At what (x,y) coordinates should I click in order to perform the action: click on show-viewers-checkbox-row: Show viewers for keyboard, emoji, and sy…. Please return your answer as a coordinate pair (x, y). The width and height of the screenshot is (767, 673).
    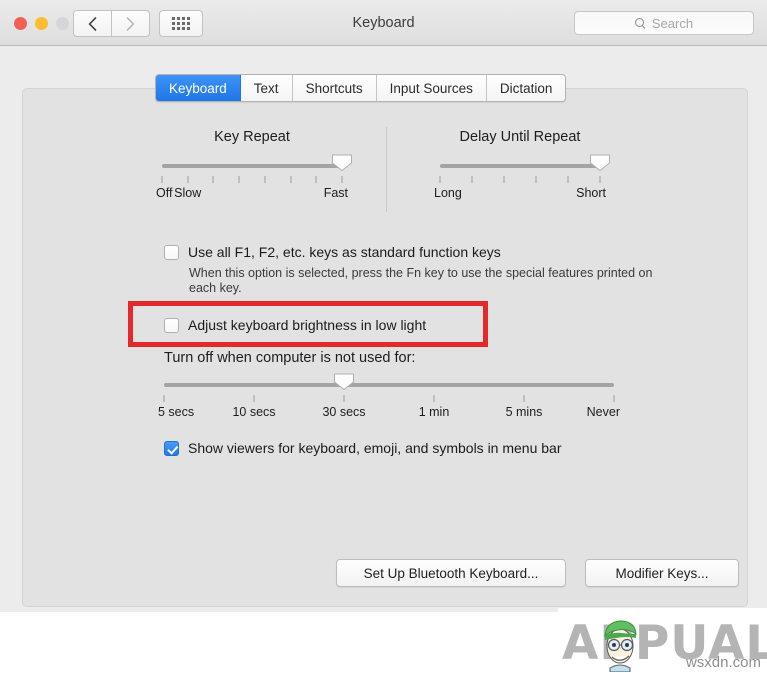
    Looking at the image, I should click on (363, 448).